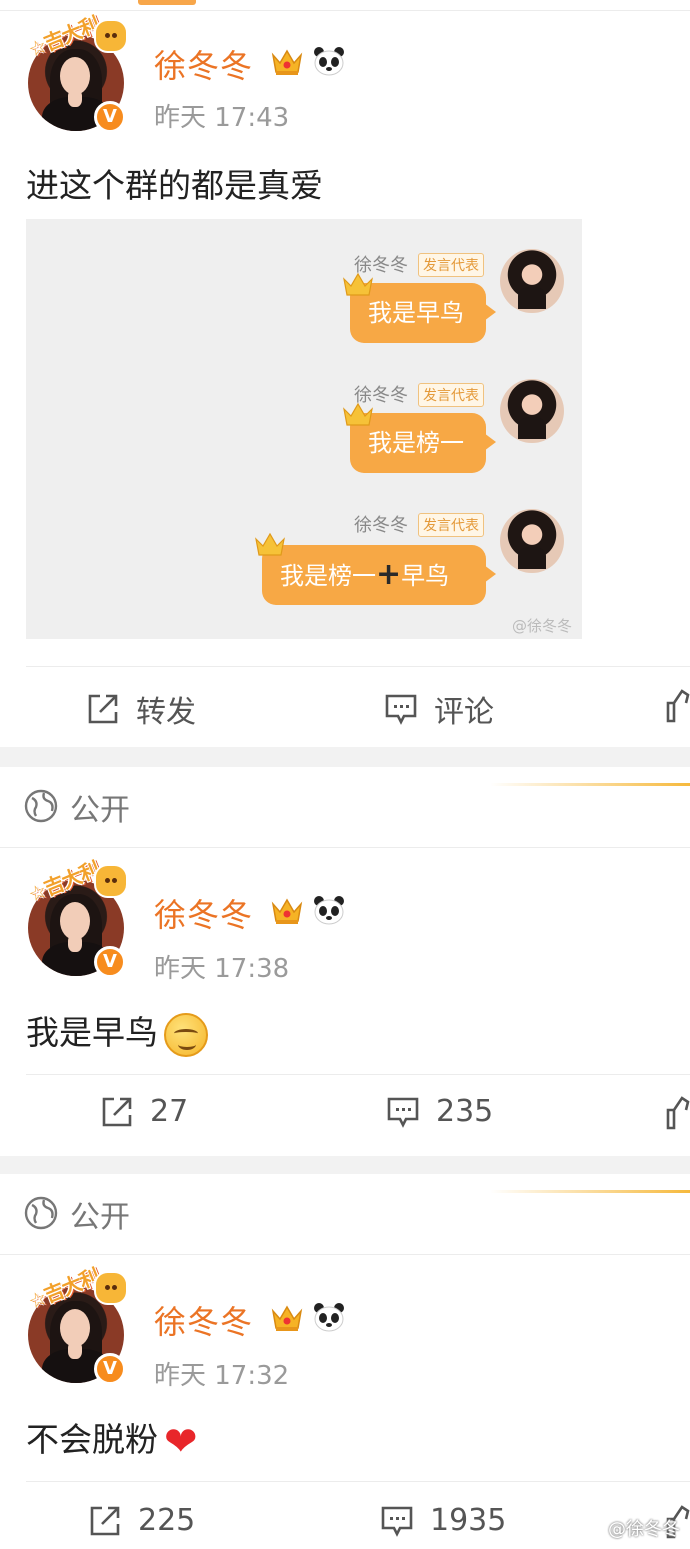  What do you see at coordinates (379, 575) in the screenshot?
I see `chat-bubble: 我是榜一+早鸟` at bounding box center [379, 575].